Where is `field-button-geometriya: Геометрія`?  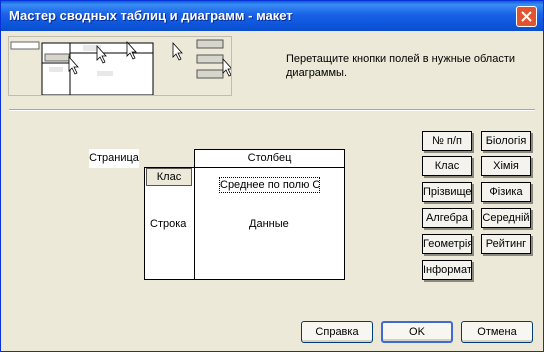 field-button-geometriya: Геометрія is located at coordinates (447, 244).